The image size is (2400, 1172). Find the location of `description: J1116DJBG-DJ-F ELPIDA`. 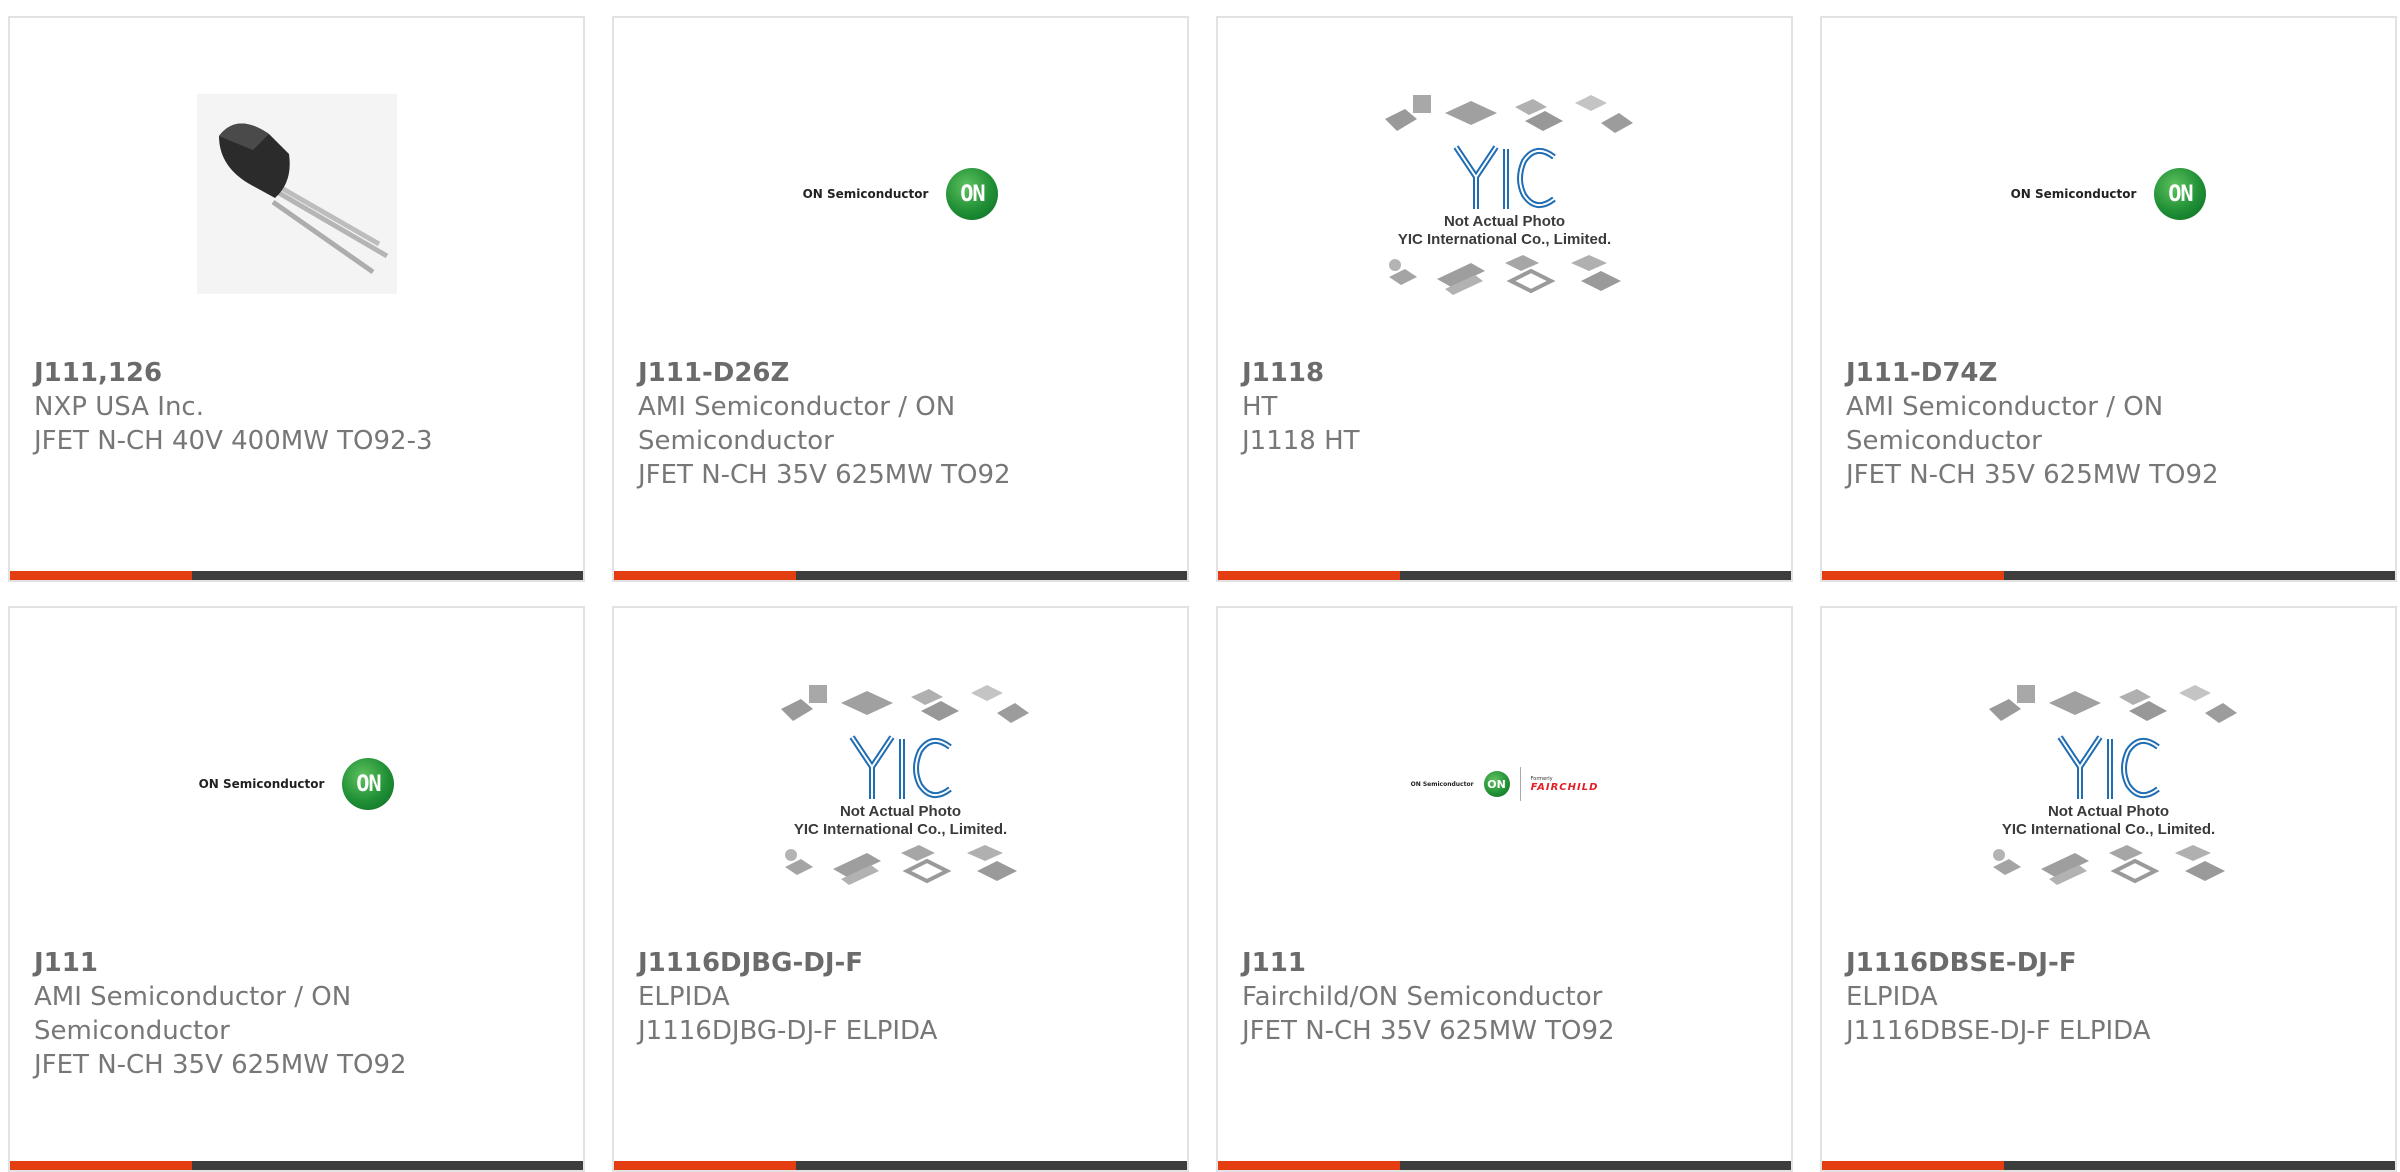

description: J1116DJBG-DJ-F ELPIDA is located at coordinates (788, 1031).